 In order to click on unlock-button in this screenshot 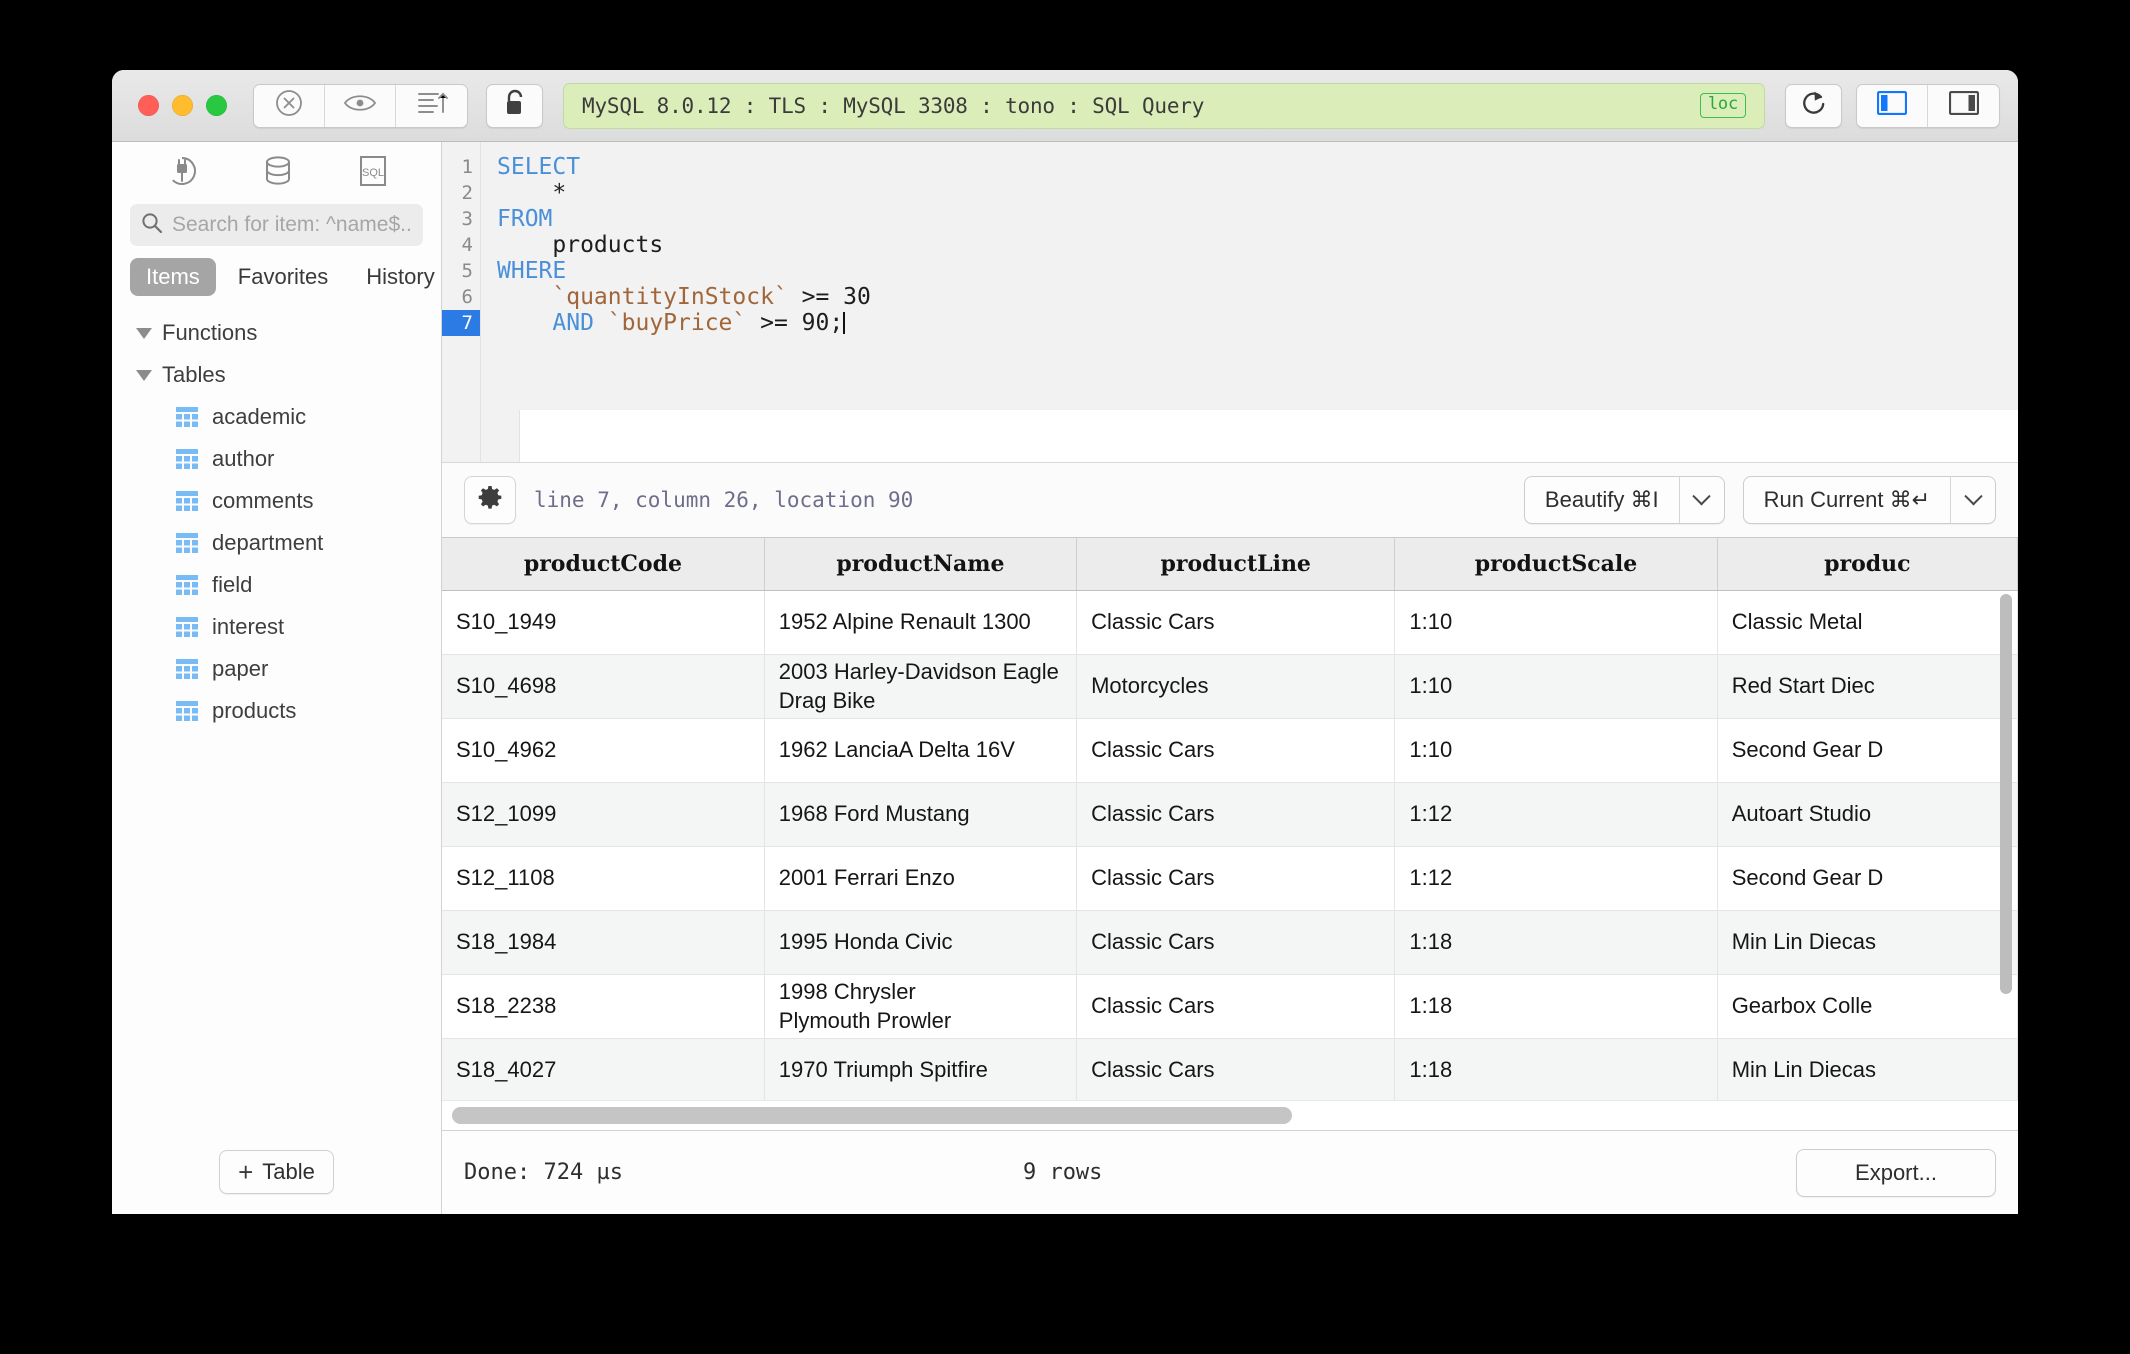, I will do `click(514, 105)`.